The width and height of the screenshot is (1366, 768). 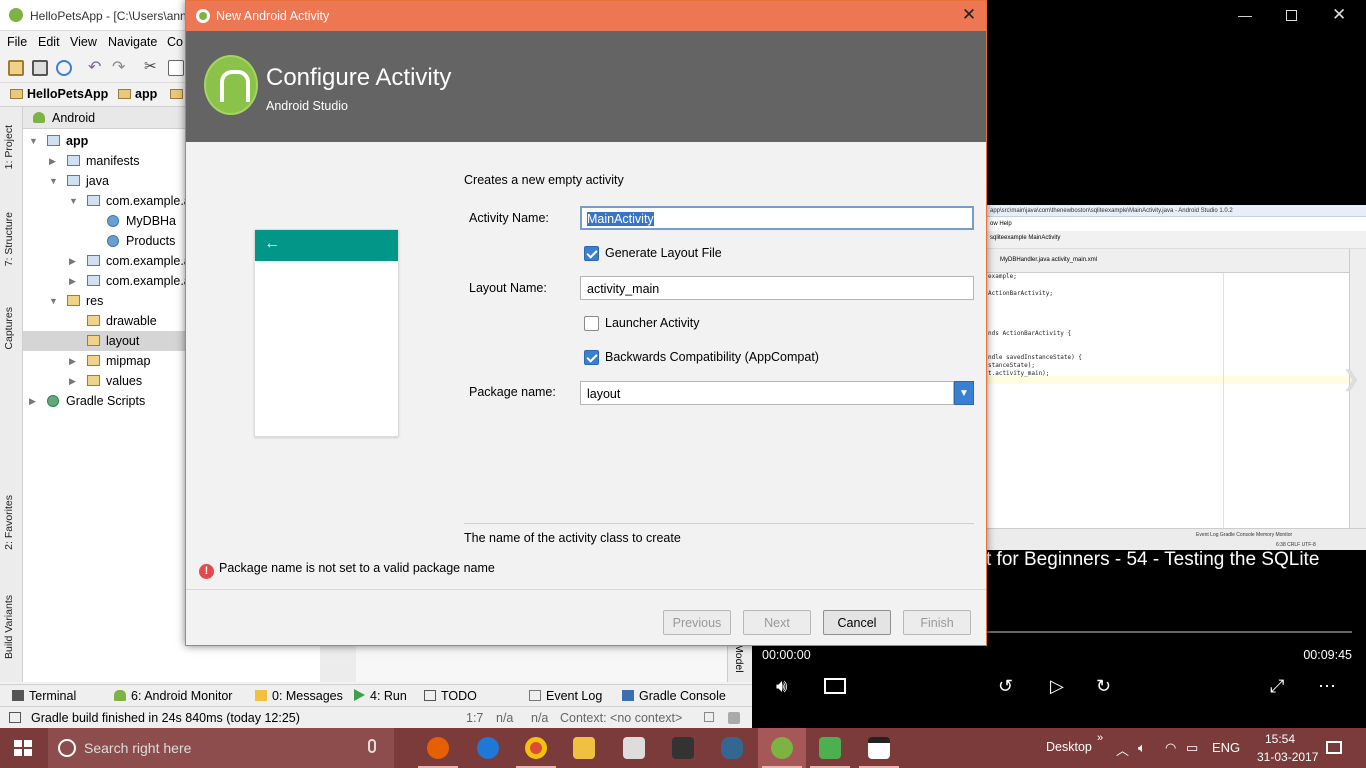 What do you see at coordinates (1005, 686) in the screenshot?
I see `skip-back-10-icon: ↺` at bounding box center [1005, 686].